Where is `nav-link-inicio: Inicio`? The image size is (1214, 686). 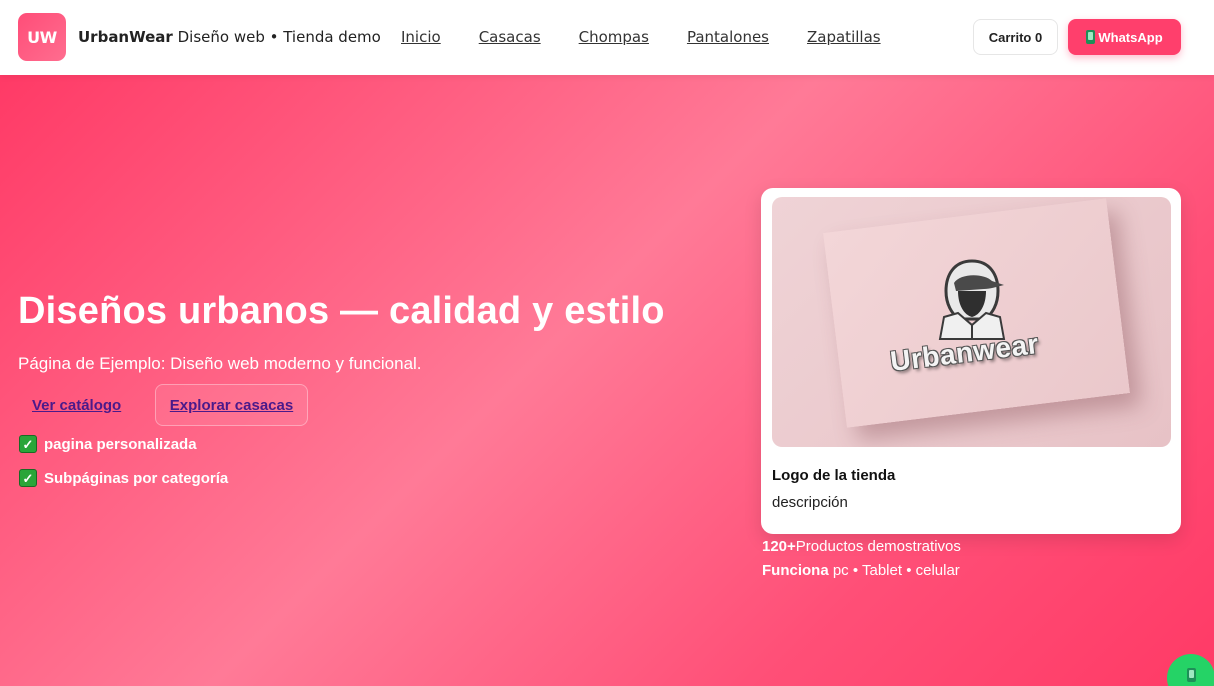
nav-link-inicio: Inicio is located at coordinates (421, 37).